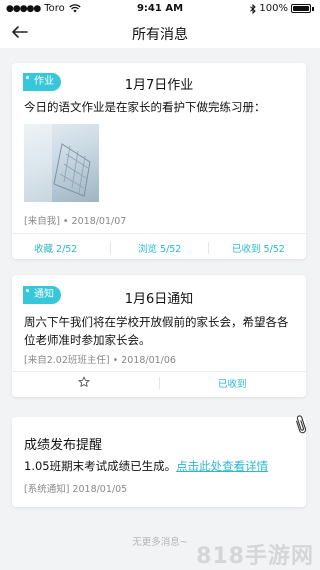 The height and width of the screenshot is (570, 320). What do you see at coordinates (75, 221) in the screenshot?
I see `message-meta: [来自我] • 2018/01/07` at bounding box center [75, 221].